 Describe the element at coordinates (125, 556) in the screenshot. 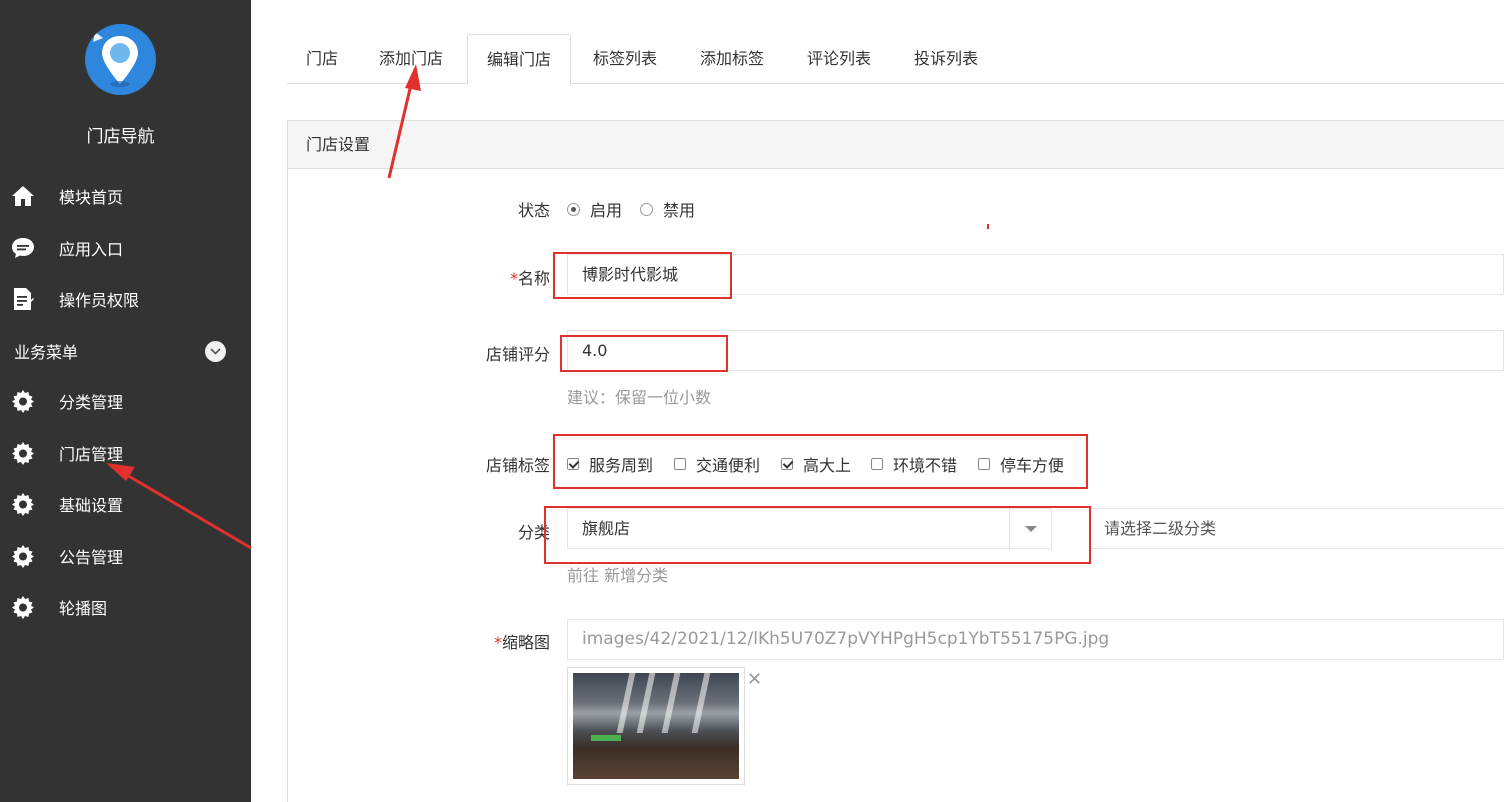

I see `sidebar-item-announcement-management: 公告管理` at that location.